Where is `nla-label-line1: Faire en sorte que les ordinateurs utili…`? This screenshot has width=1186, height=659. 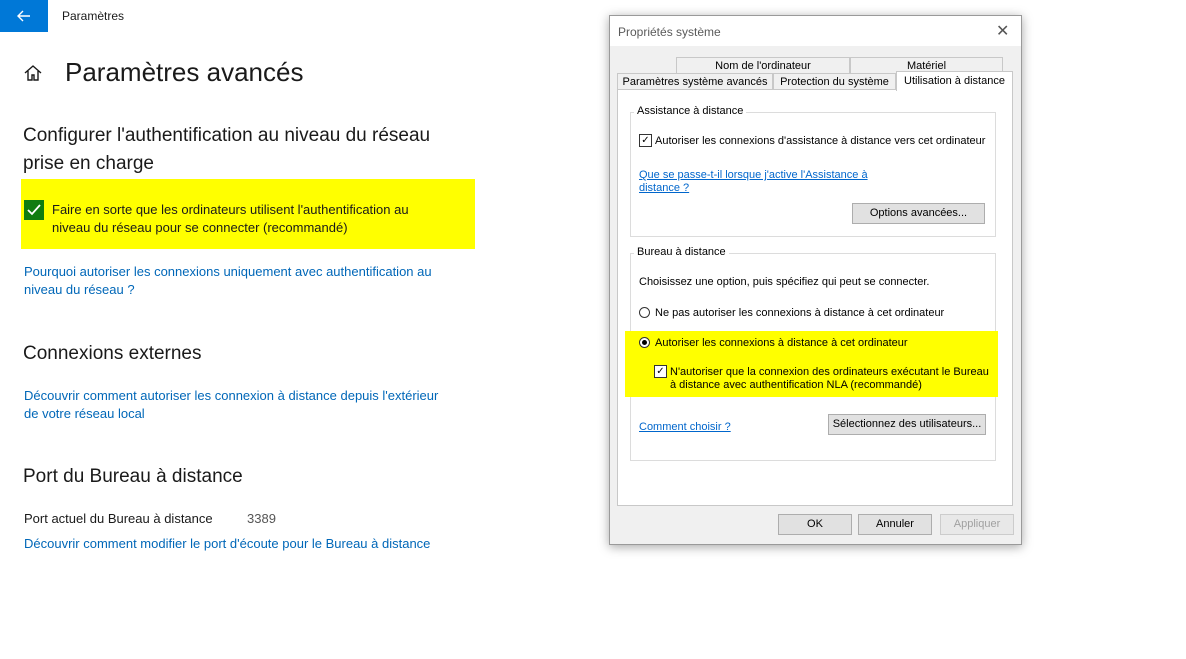
nla-label-line1: Faire en sorte que les ordinateurs utili… is located at coordinates (230, 209).